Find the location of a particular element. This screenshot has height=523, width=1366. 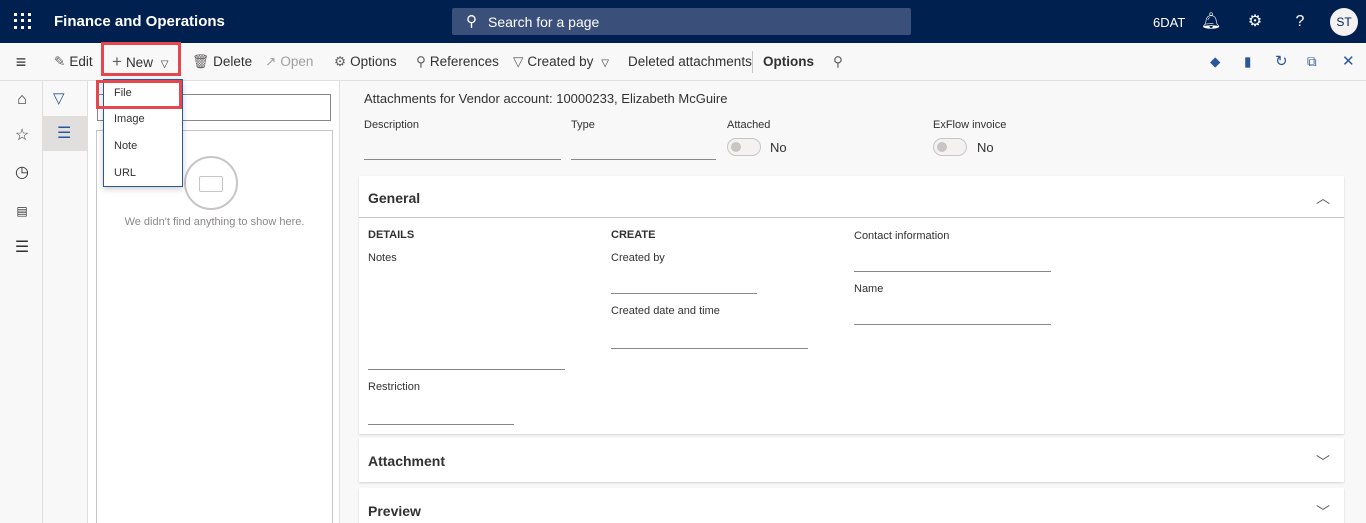

hamburger-icon: ≡ is located at coordinates (21, 62).